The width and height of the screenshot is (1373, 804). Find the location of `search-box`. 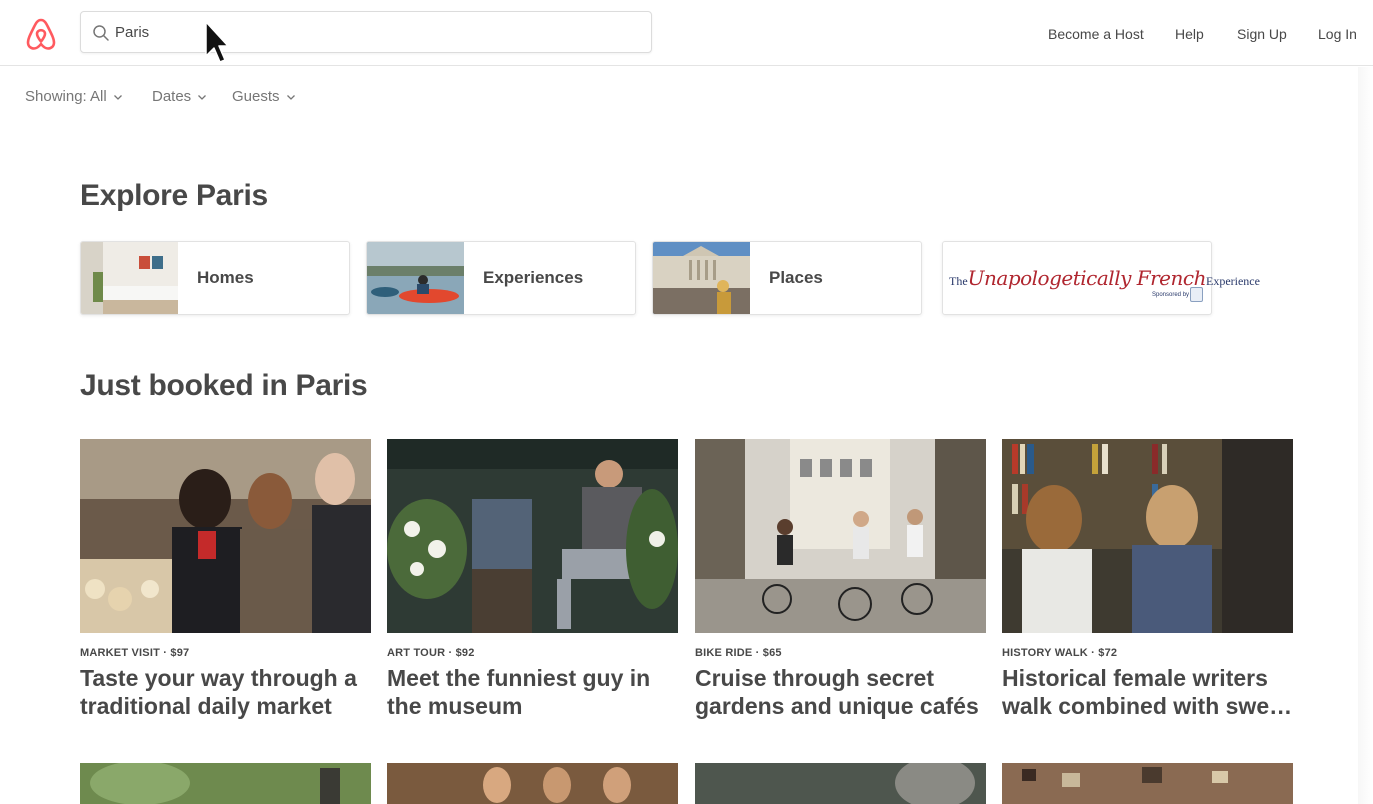

search-box is located at coordinates (366, 32).